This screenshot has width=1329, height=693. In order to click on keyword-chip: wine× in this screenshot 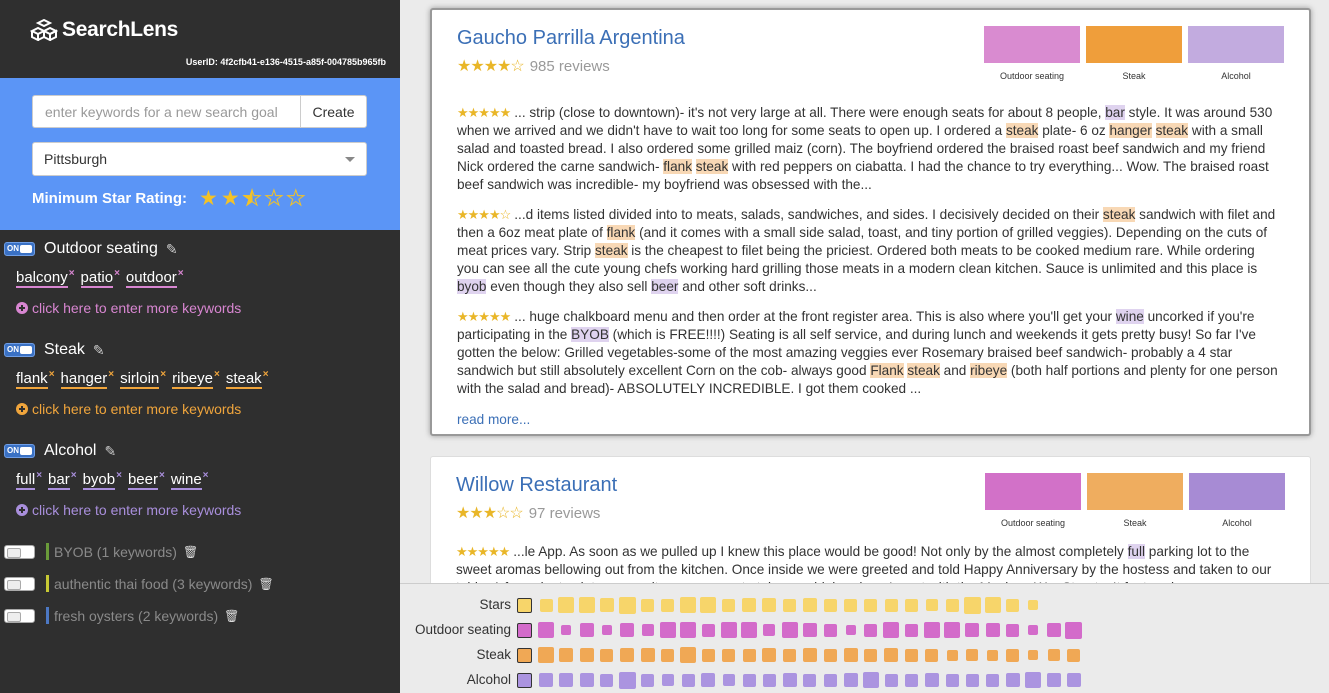, I will do `click(189, 480)`.